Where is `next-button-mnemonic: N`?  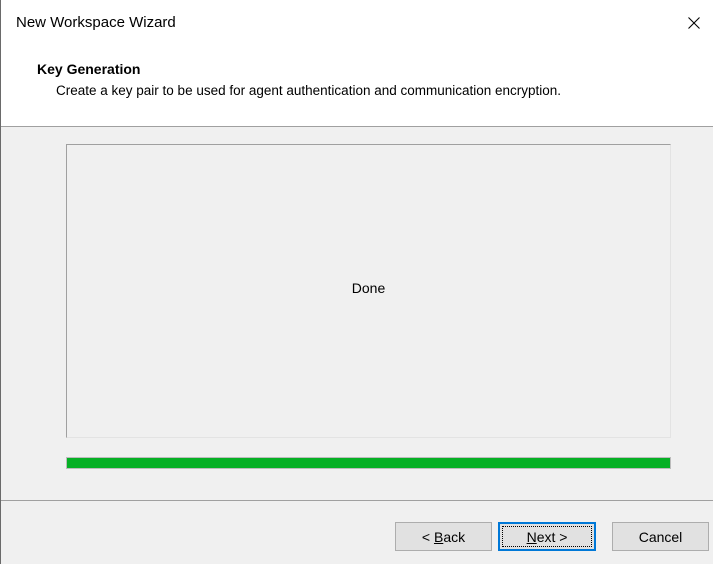
next-button-mnemonic: N is located at coordinates (531, 536).